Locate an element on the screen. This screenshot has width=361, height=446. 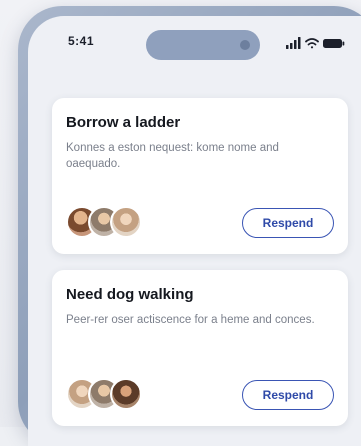
camera-lens-icon is located at coordinates (245, 45).